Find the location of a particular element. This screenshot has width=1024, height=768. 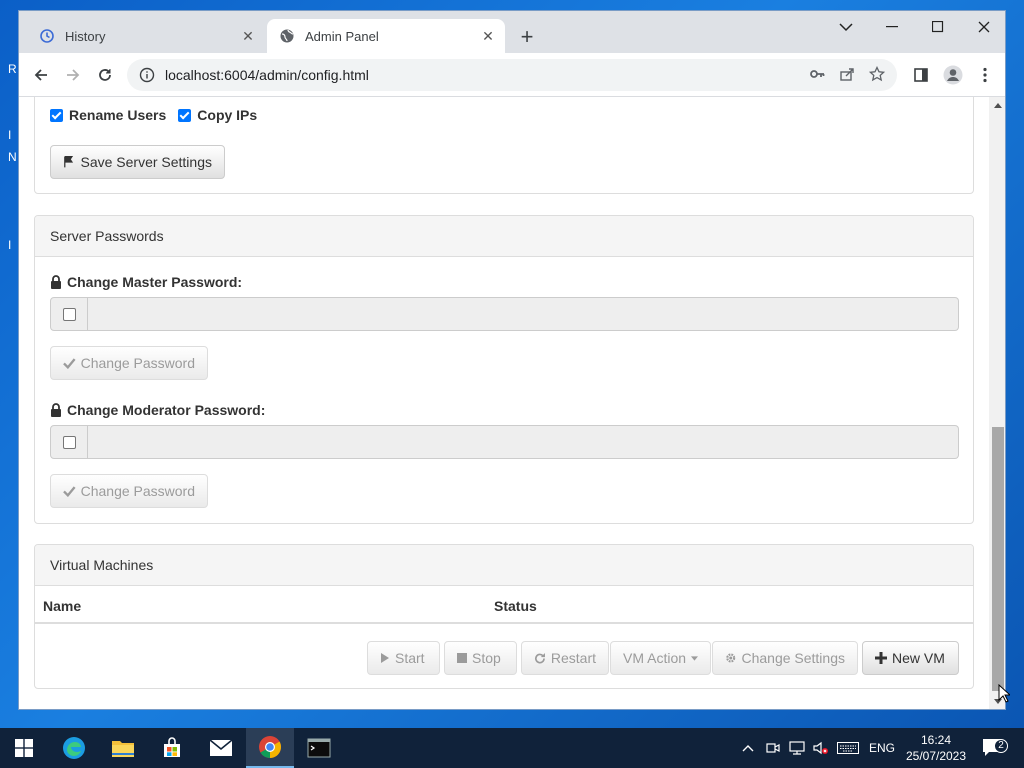

tab-admin-panel: Admin Panel ✕ is located at coordinates (386, 36).